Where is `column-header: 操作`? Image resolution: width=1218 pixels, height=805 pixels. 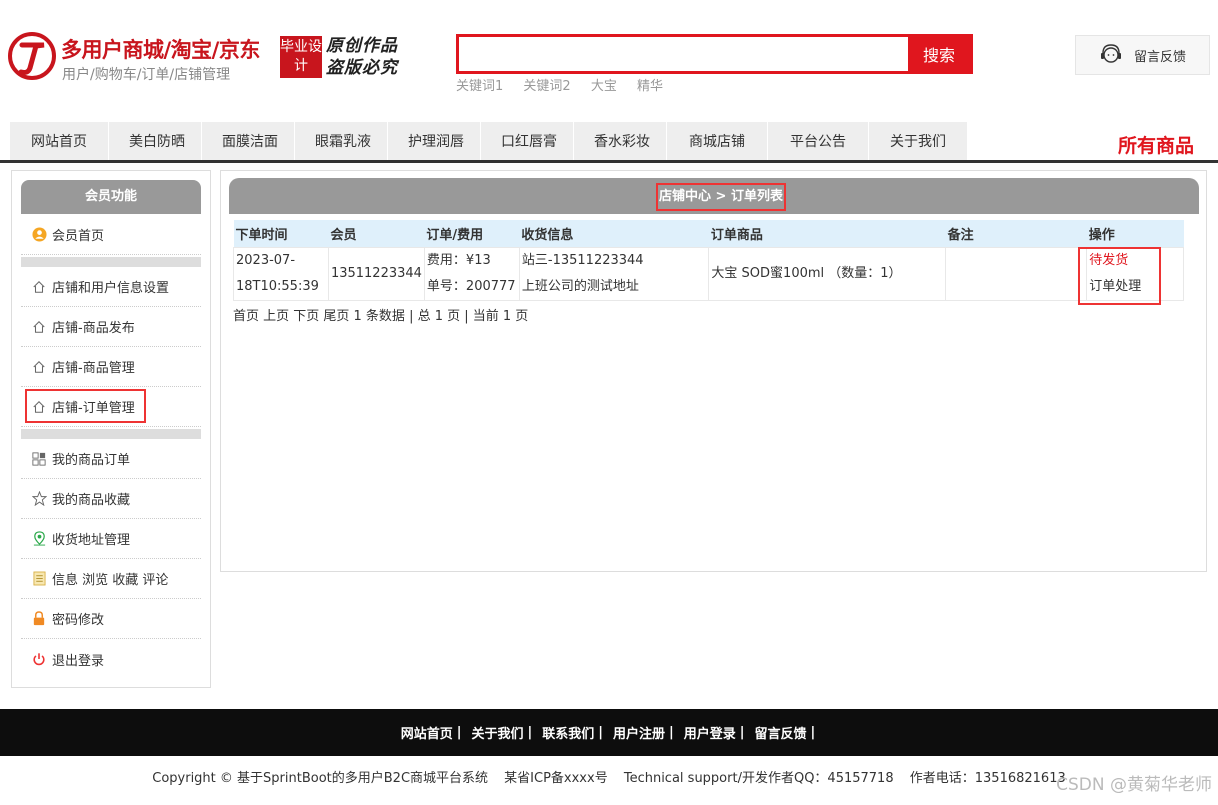 column-header: 操作 is located at coordinates (1135, 233).